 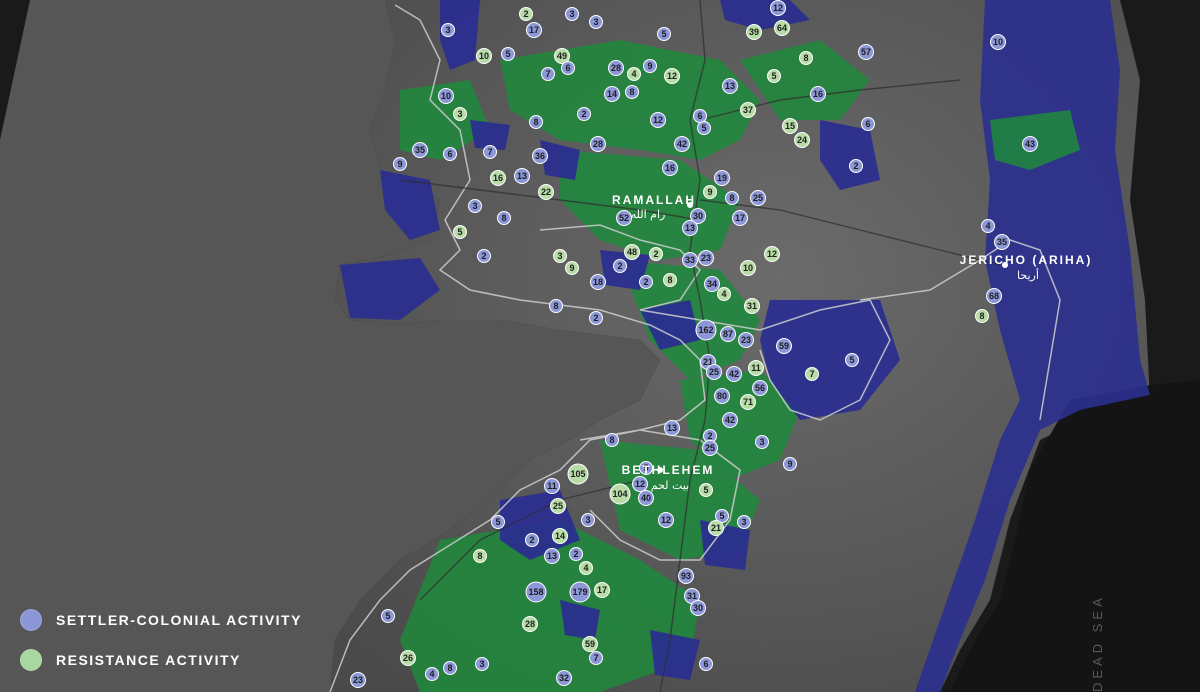 I want to click on settler-activity-marker: 19, so click(x=722, y=178).